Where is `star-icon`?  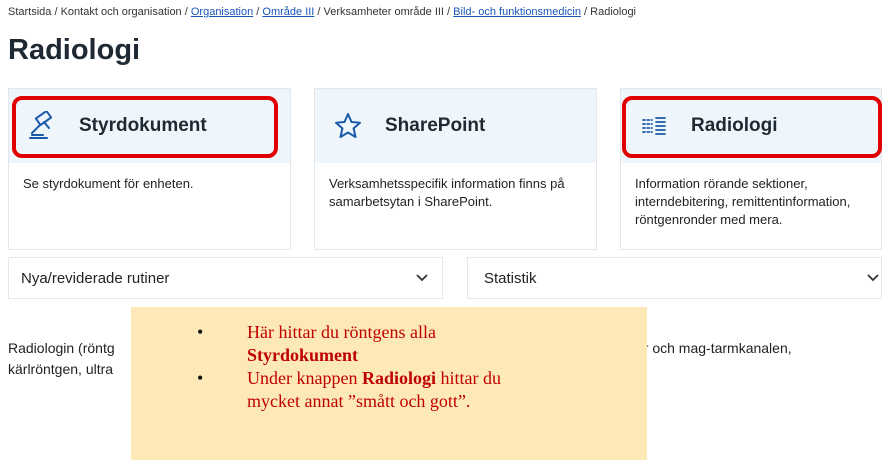
star-icon is located at coordinates (348, 126).